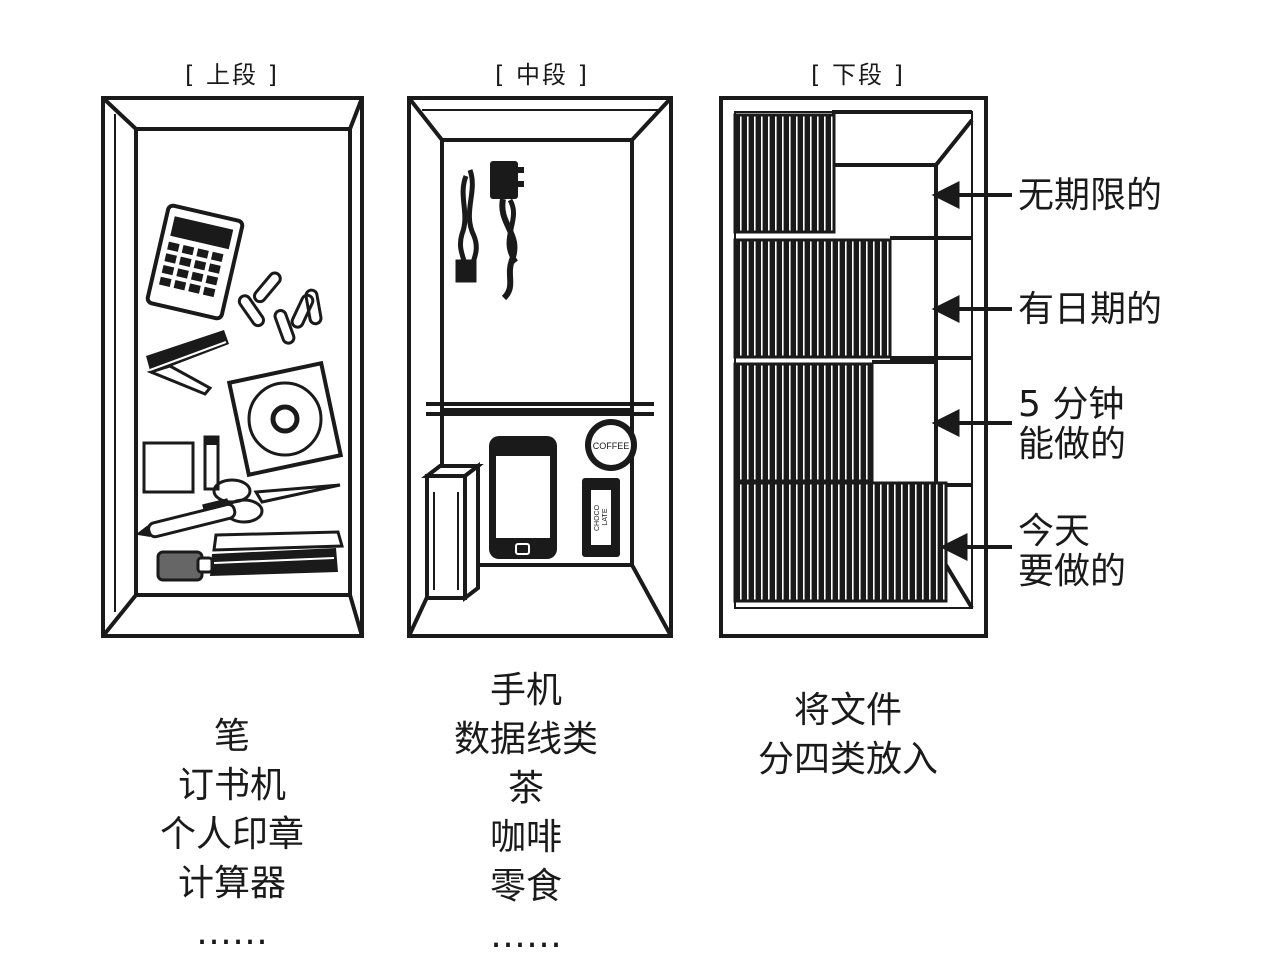 The width and height of the screenshot is (1280, 972). What do you see at coordinates (277, 553) in the screenshot?
I see `stapler-long-icon` at bounding box center [277, 553].